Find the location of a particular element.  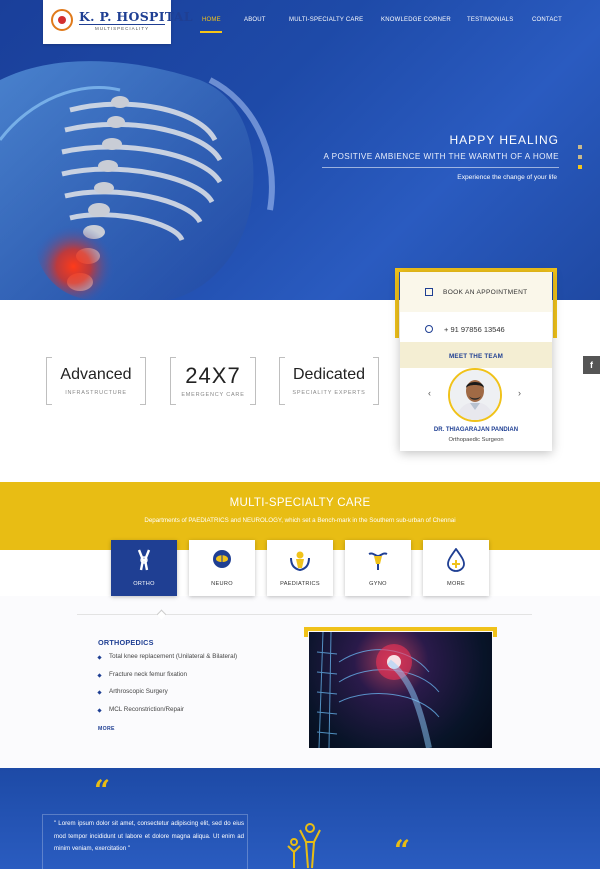

tile-paediatrics: PAEDIATRICS is located at coordinates (300, 568).